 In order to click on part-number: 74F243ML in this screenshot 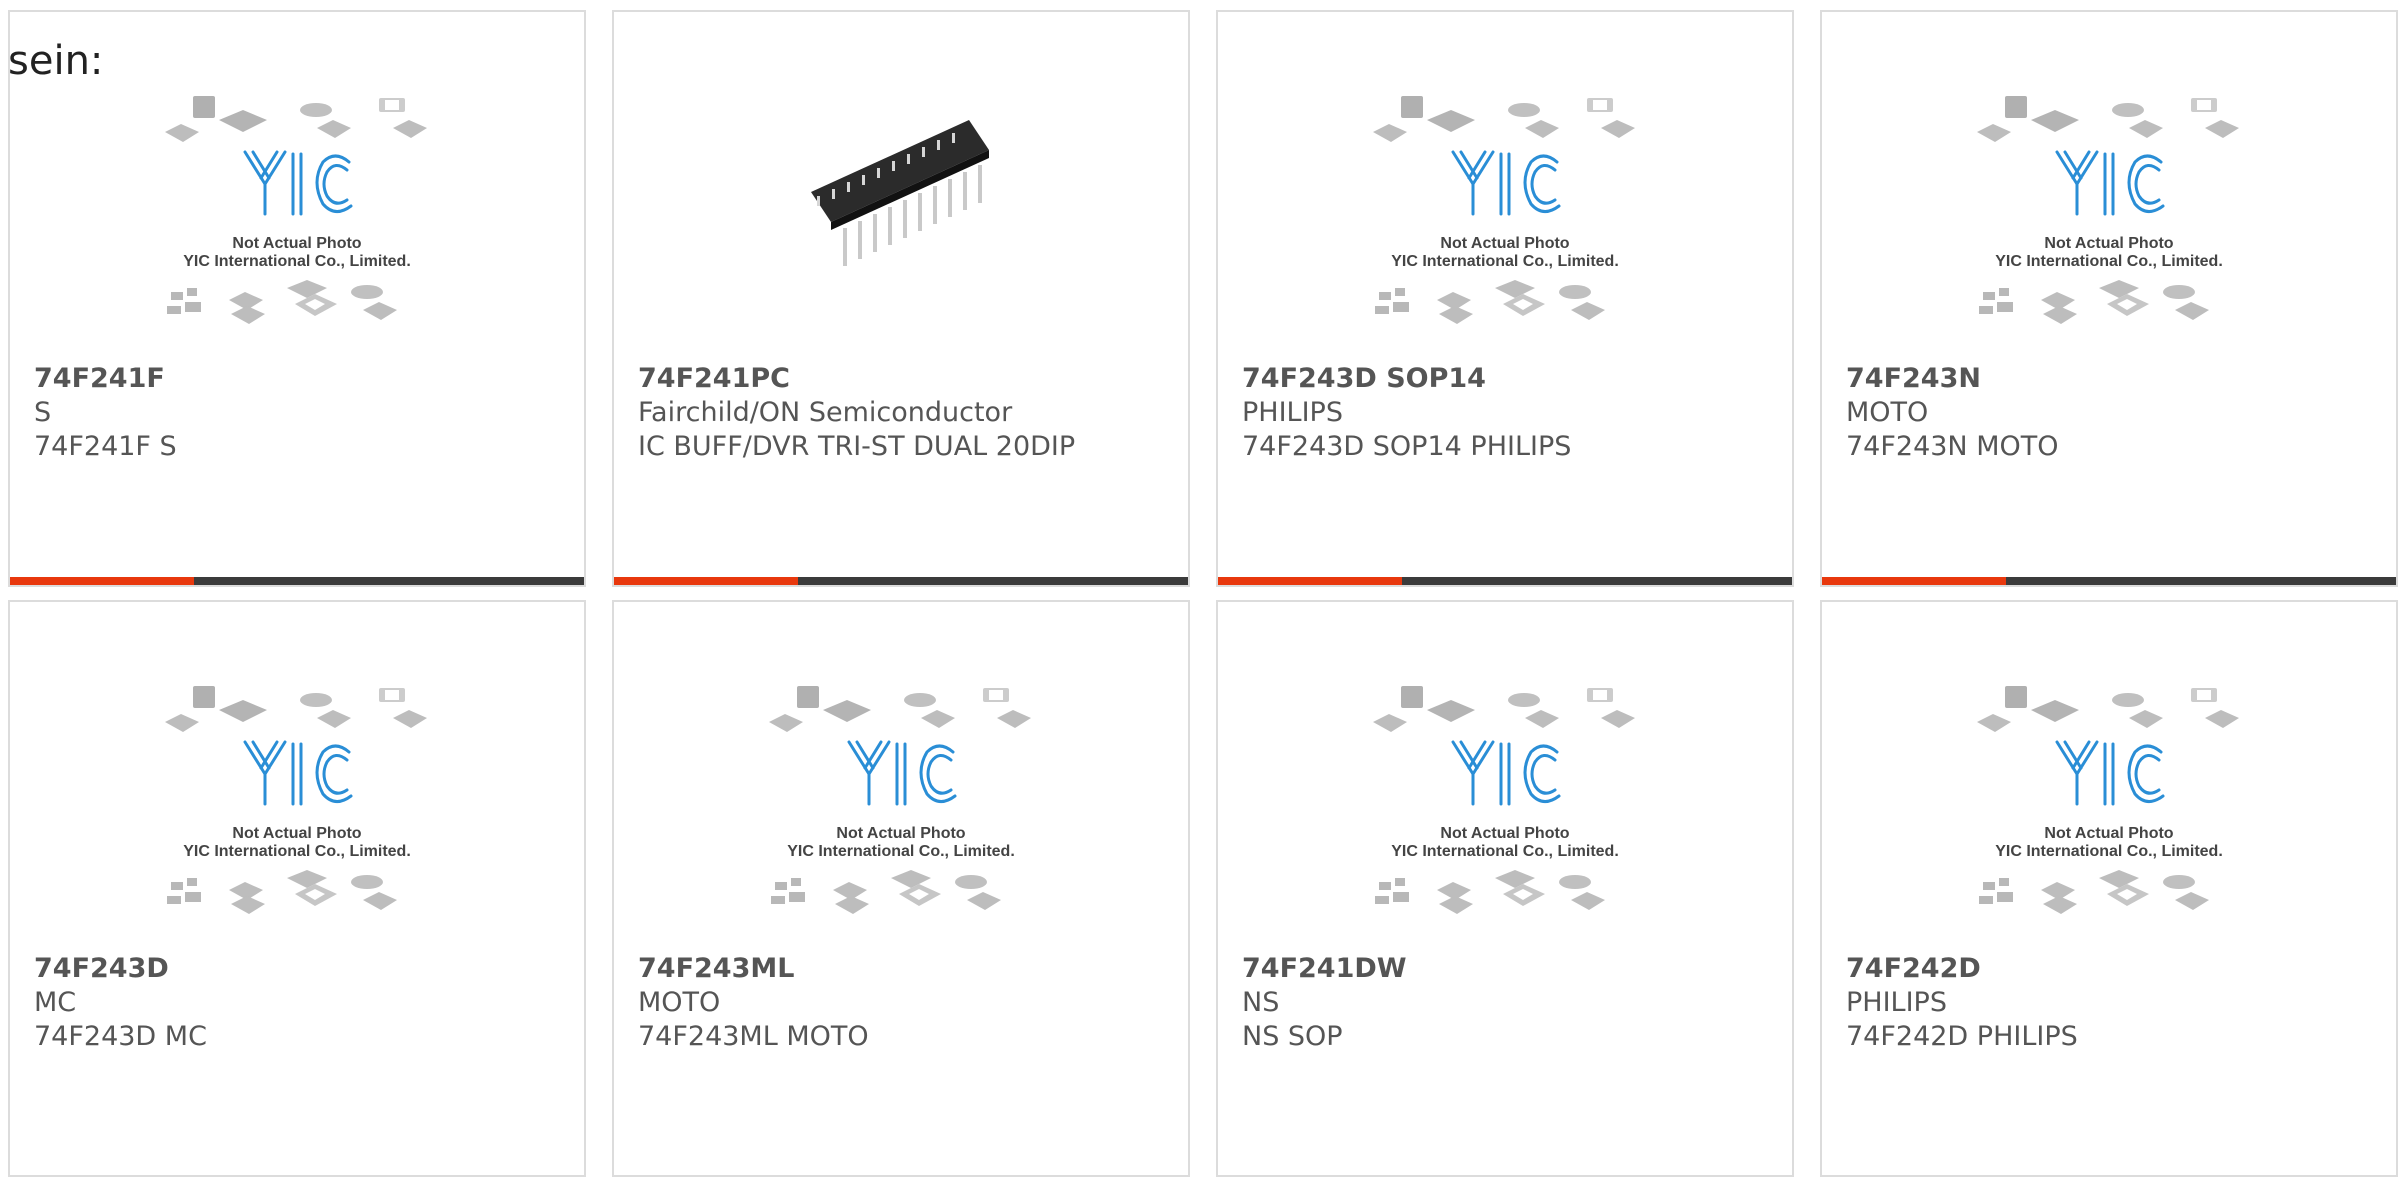, I will do `click(908, 969)`.